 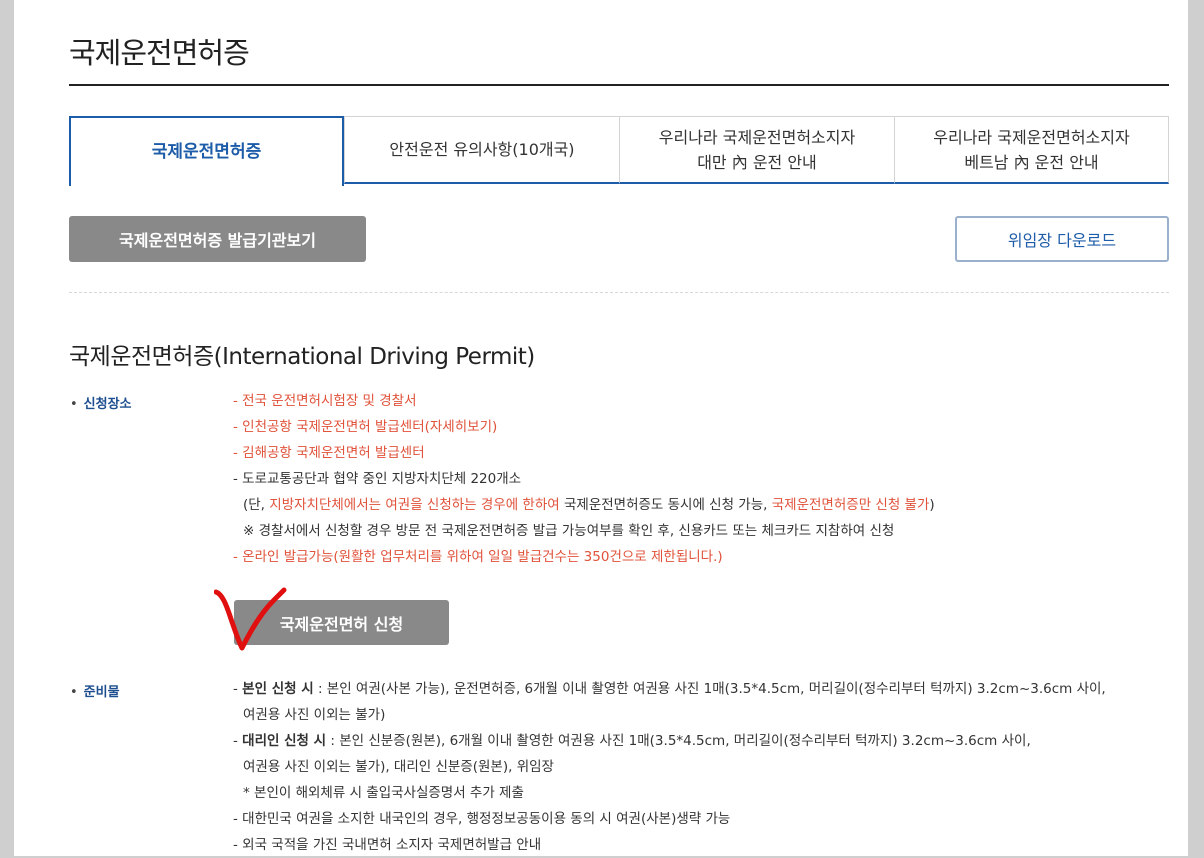 What do you see at coordinates (377, 479) in the screenshot?
I see `list-item: - 도로교통공단과 협약 중인 지방자치단체 220개소` at bounding box center [377, 479].